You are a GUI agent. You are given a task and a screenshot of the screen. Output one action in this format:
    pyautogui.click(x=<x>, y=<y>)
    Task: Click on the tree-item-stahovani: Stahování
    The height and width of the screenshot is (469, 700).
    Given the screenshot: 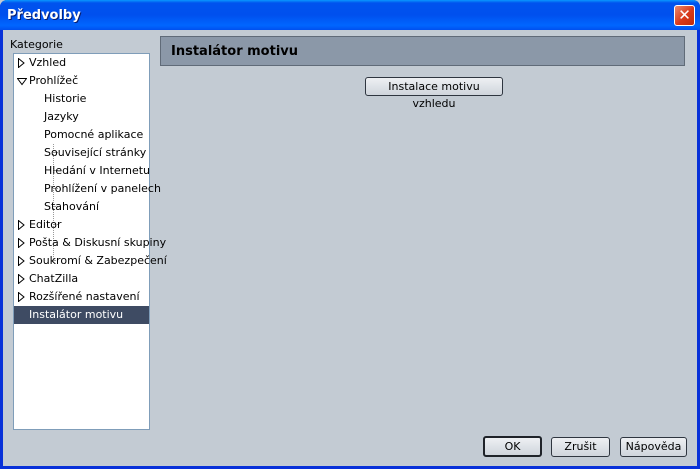 What is the action you would take?
    pyautogui.click(x=81, y=207)
    